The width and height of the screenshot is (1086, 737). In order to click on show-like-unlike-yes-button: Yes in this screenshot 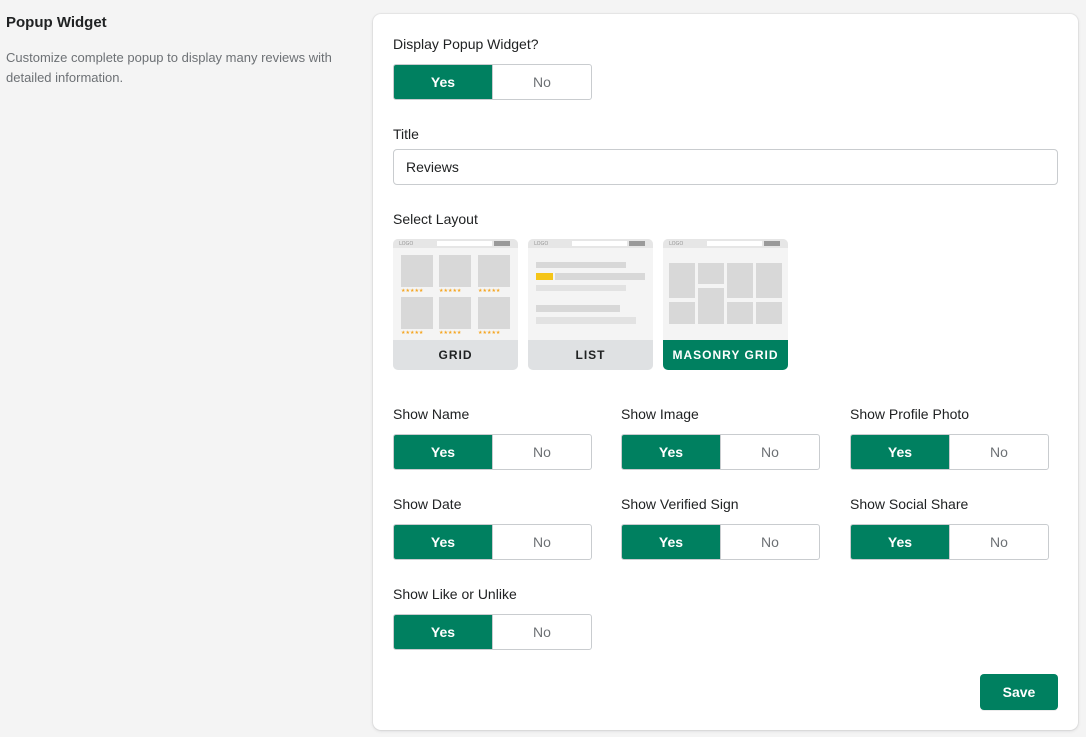, I will do `click(443, 632)`.